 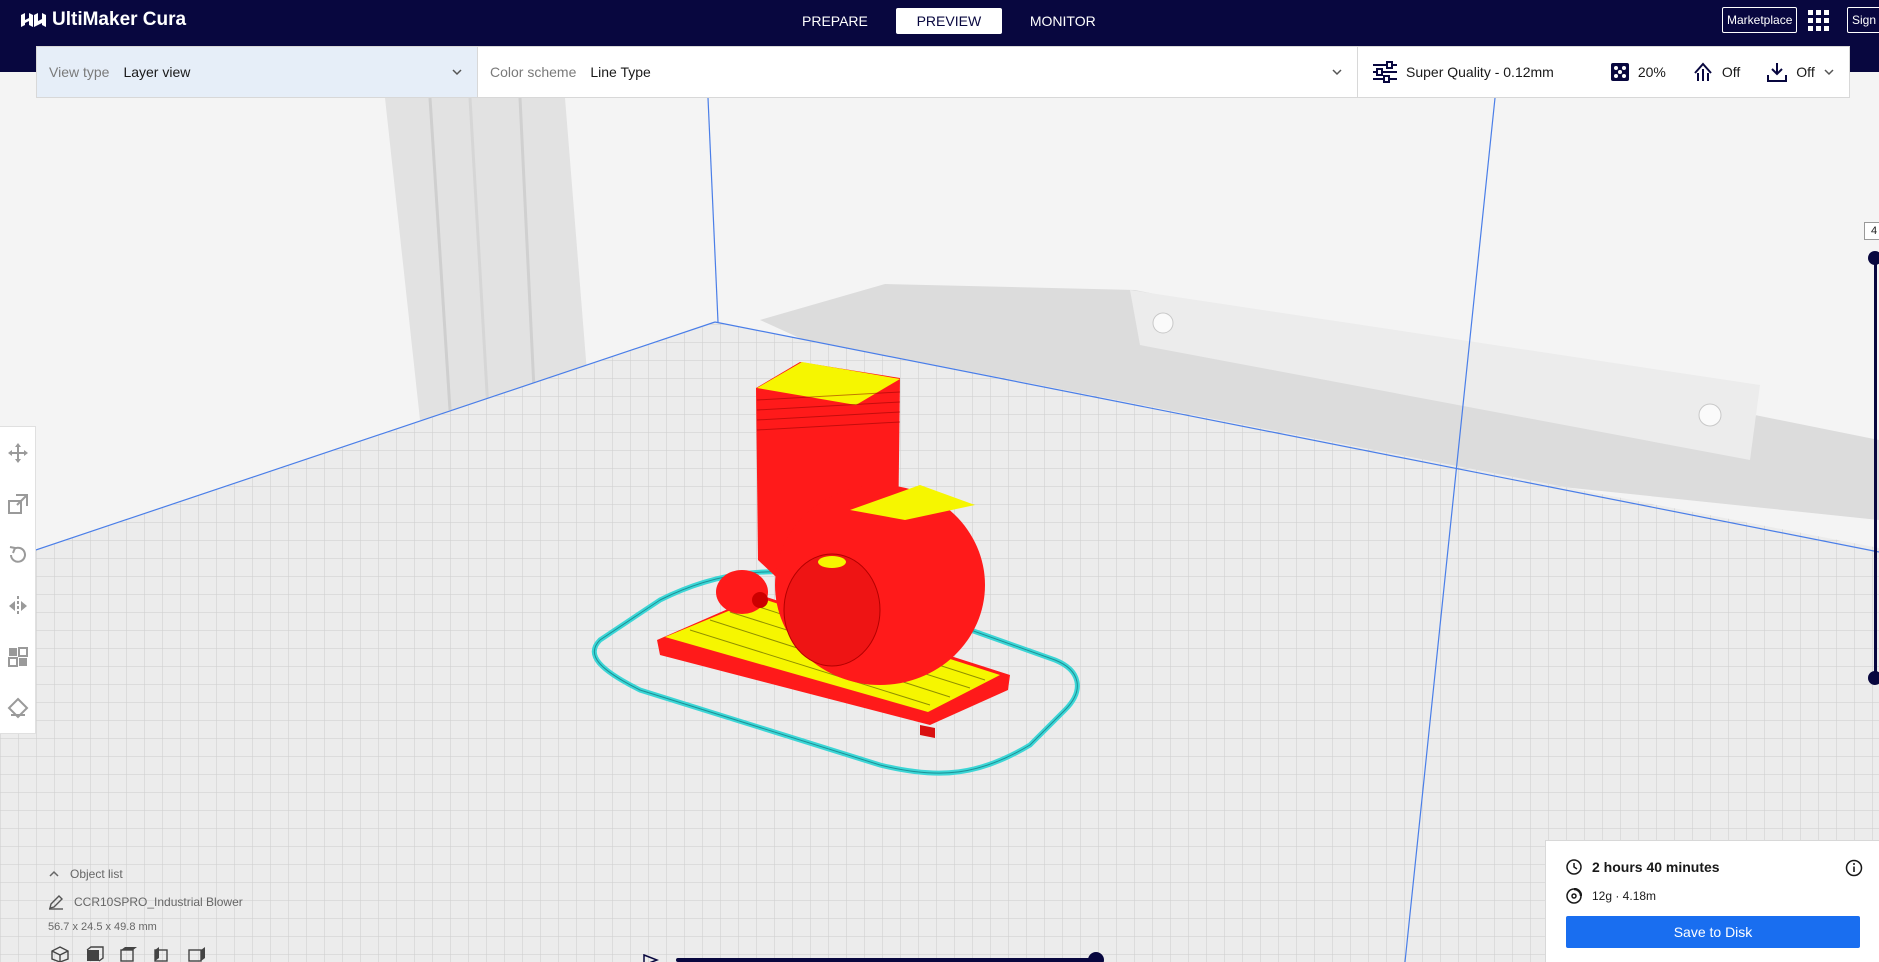 I want to click on layer-slider-top-handle, so click(x=1873, y=258).